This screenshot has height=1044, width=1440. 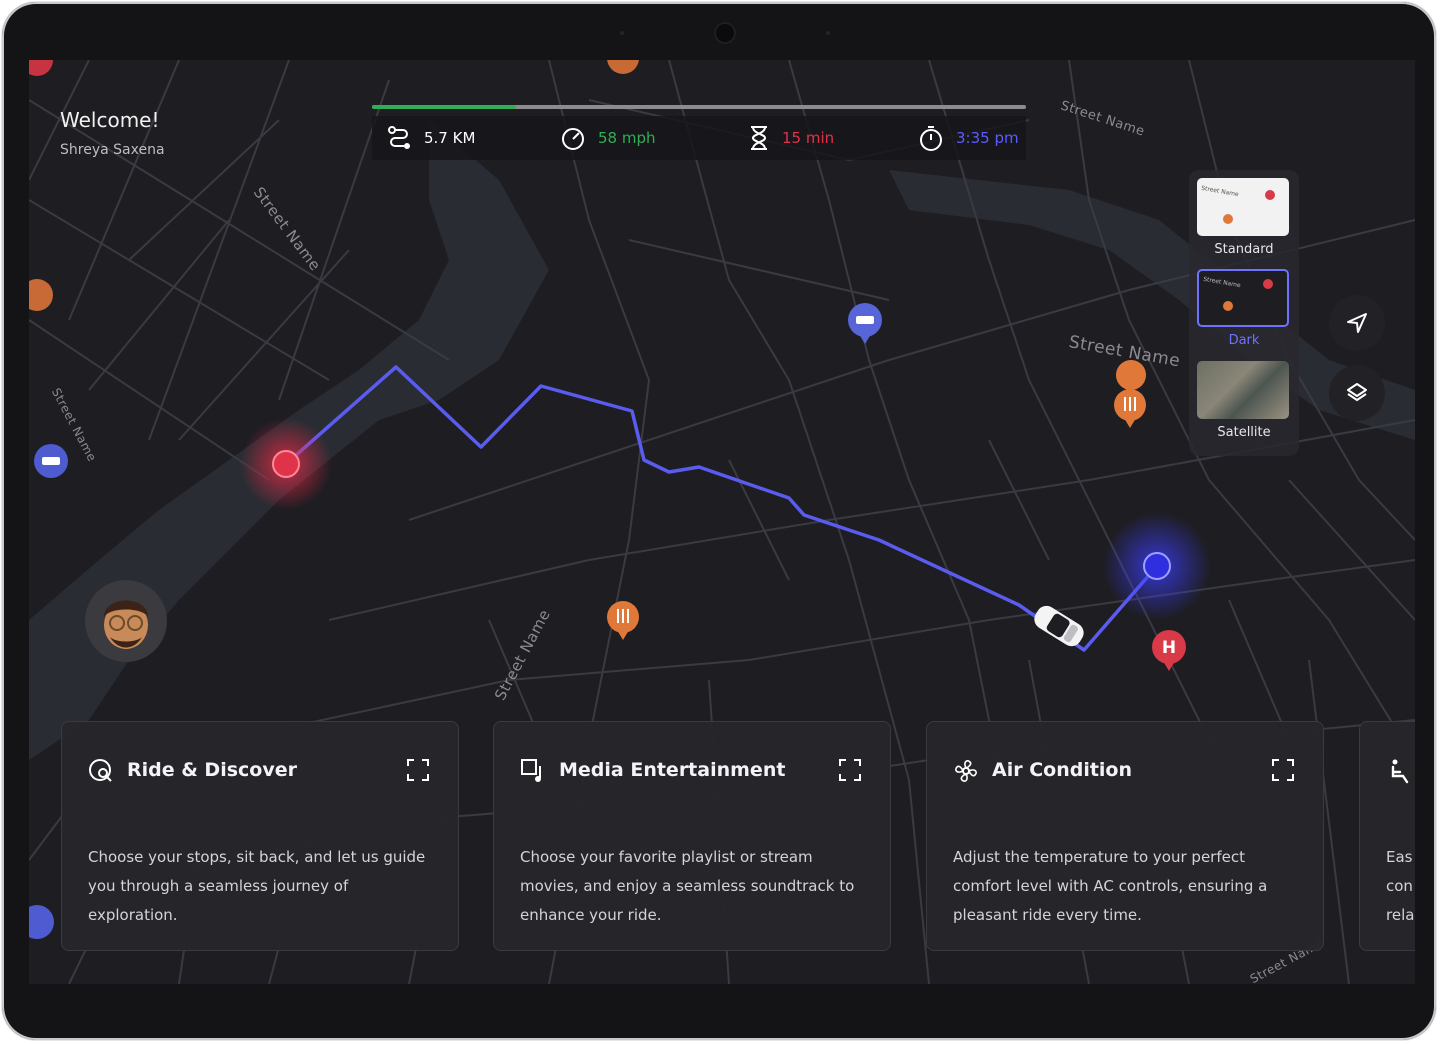 What do you see at coordinates (126, 624) in the screenshot?
I see `avatar-face-icon` at bounding box center [126, 624].